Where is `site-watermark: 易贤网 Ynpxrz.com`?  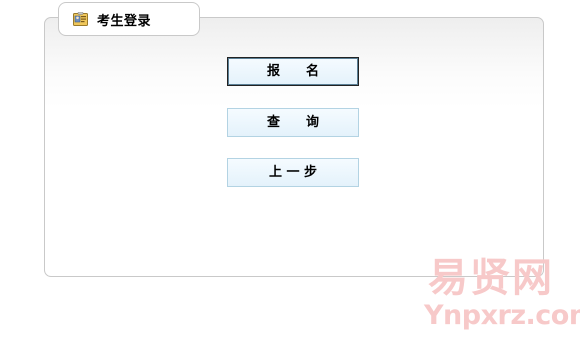
site-watermark: 易贤网 Ynpxrz.com is located at coordinates (501, 295).